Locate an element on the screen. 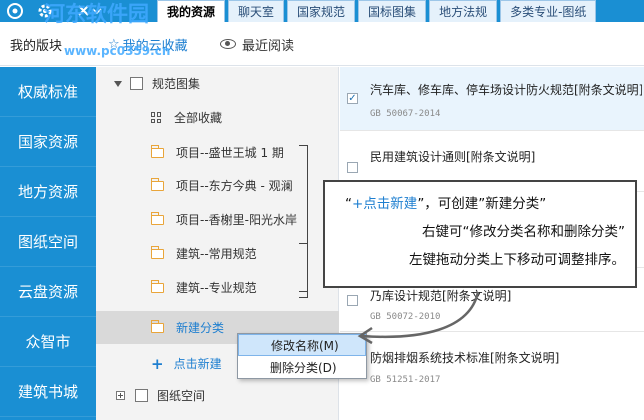 The image size is (644, 420). grid-icon is located at coordinates (156, 117).